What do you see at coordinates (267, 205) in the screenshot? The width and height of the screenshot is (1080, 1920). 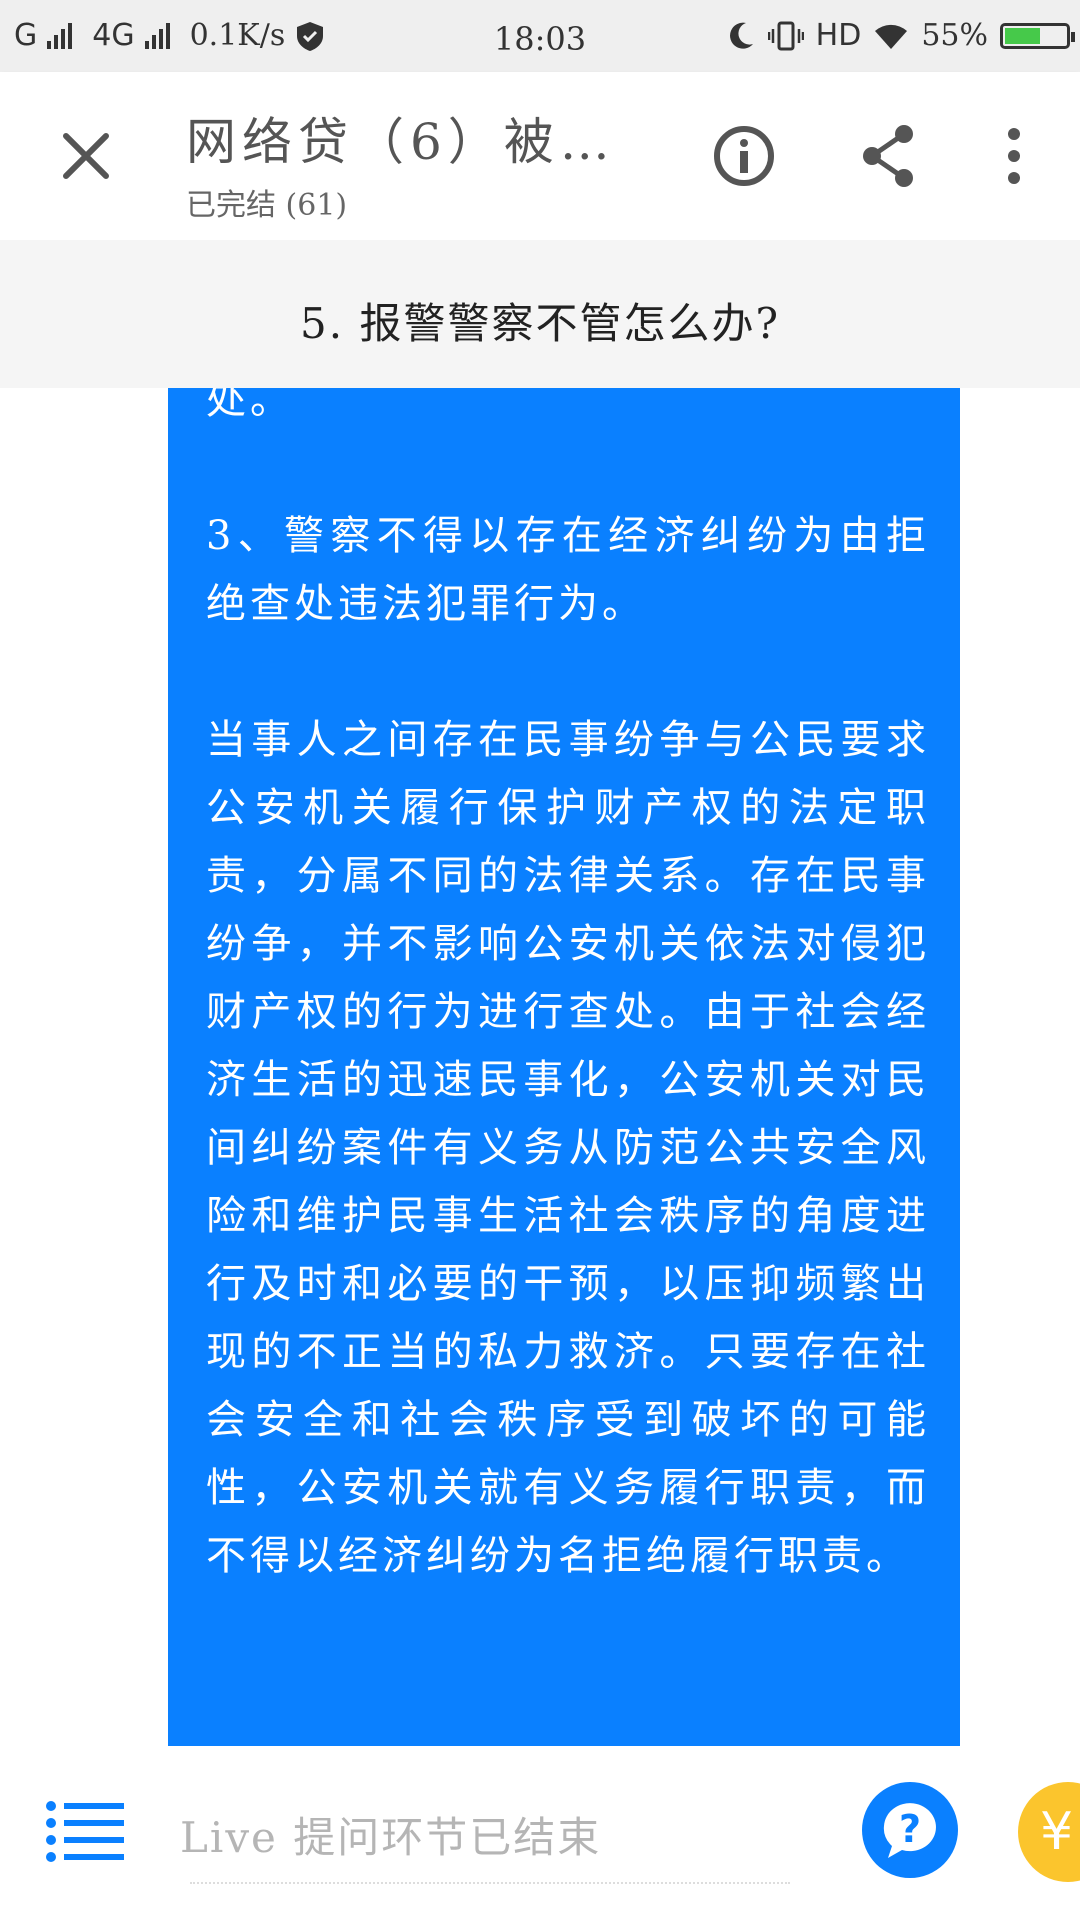 I see `page-subtitle: 已完结 (61)` at bounding box center [267, 205].